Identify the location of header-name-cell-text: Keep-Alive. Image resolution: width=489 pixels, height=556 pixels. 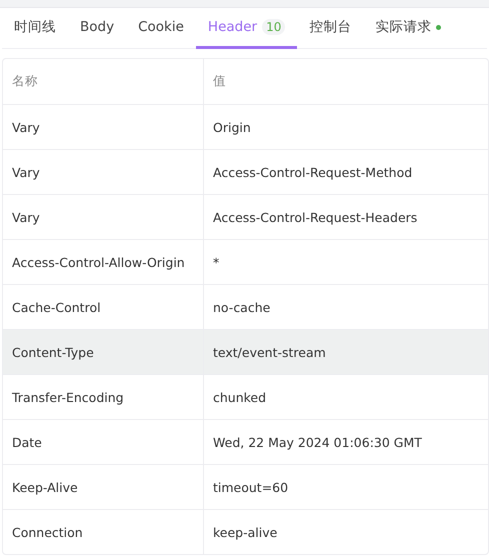
(45, 487).